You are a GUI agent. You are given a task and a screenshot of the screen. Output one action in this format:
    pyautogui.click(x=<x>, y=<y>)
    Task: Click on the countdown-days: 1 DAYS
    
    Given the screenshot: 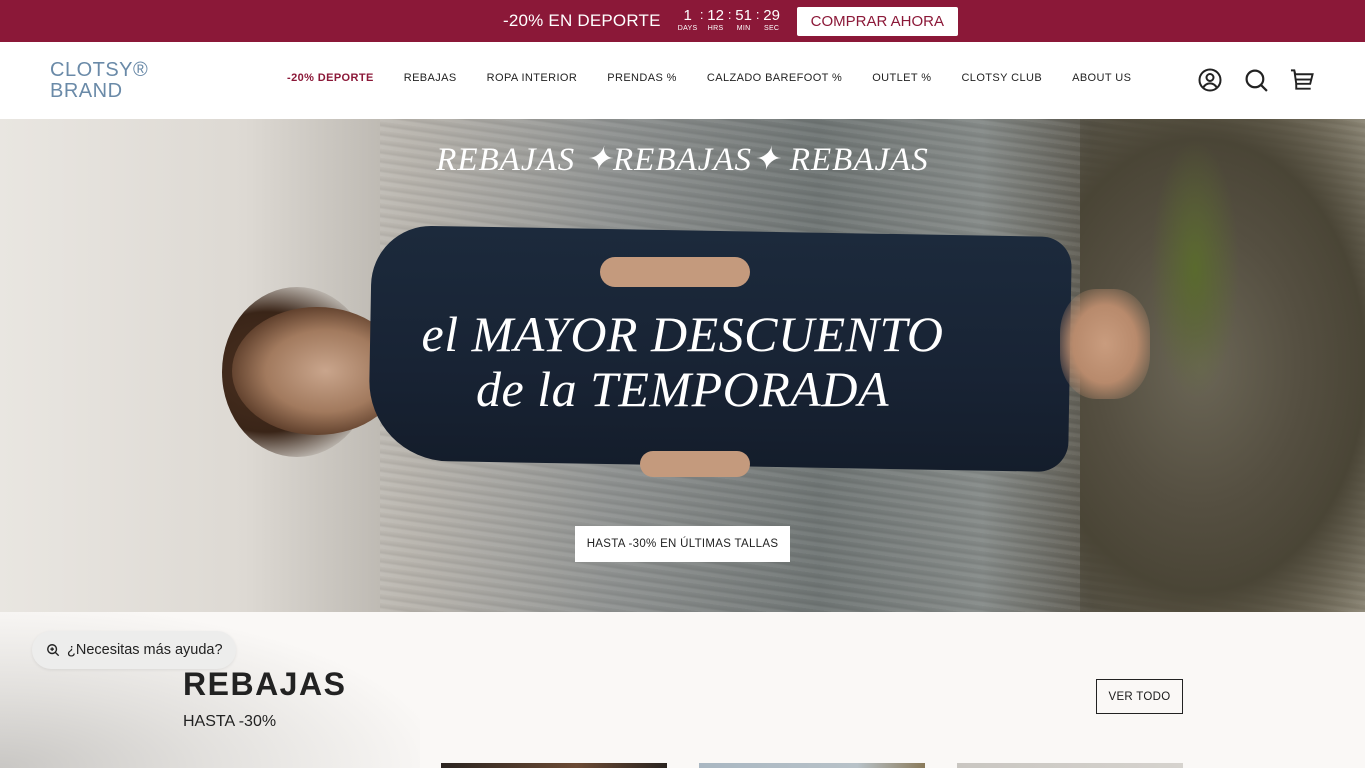 What is the action you would take?
    pyautogui.click(x=688, y=21)
    